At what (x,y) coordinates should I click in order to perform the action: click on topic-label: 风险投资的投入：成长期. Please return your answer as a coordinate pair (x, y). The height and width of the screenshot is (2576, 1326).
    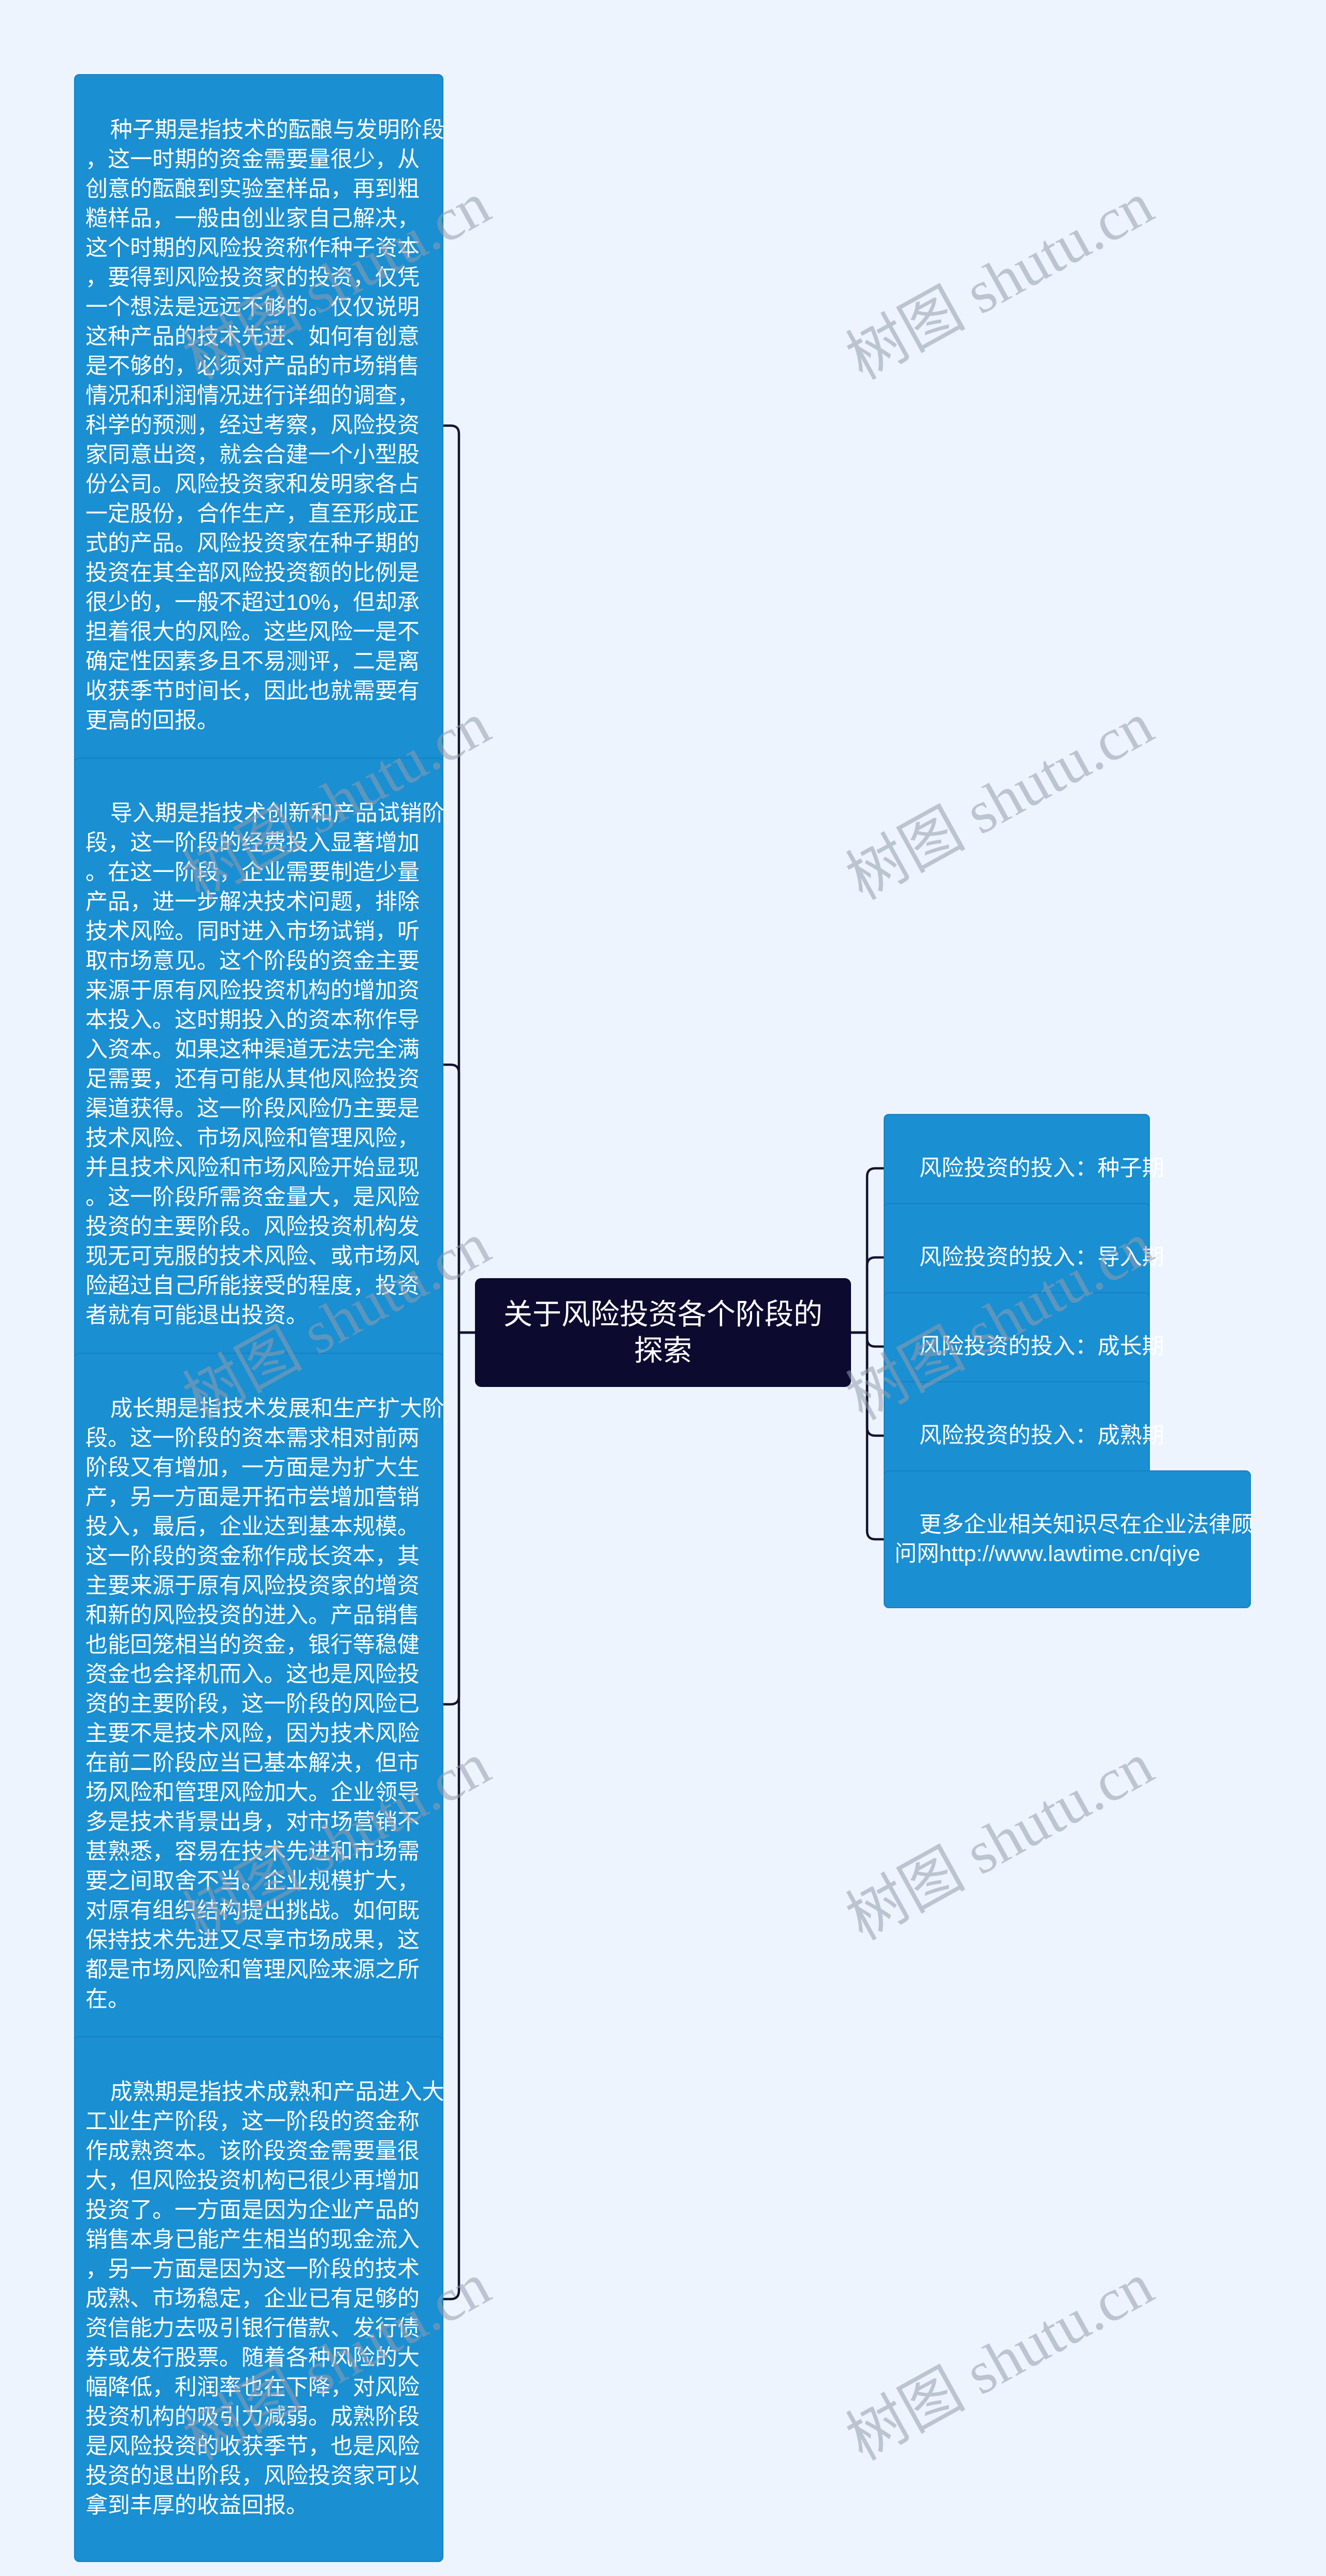
    Looking at the image, I should click on (1041, 1347).